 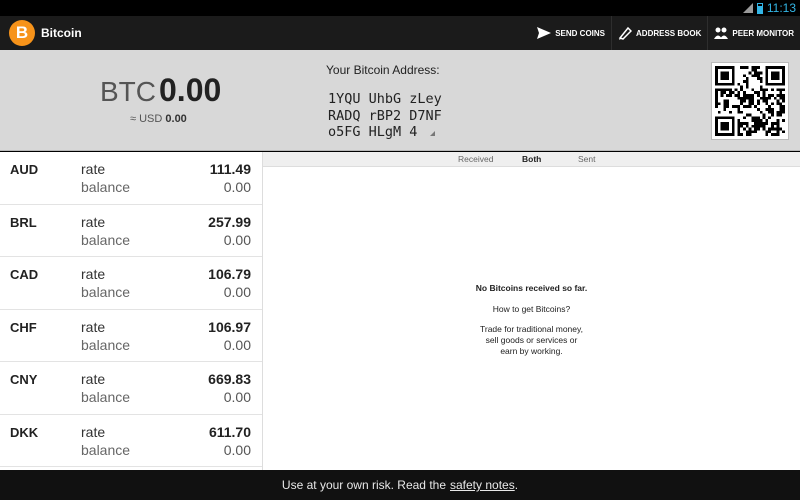 I want to click on tab-sent: Sent, so click(x=587, y=159).